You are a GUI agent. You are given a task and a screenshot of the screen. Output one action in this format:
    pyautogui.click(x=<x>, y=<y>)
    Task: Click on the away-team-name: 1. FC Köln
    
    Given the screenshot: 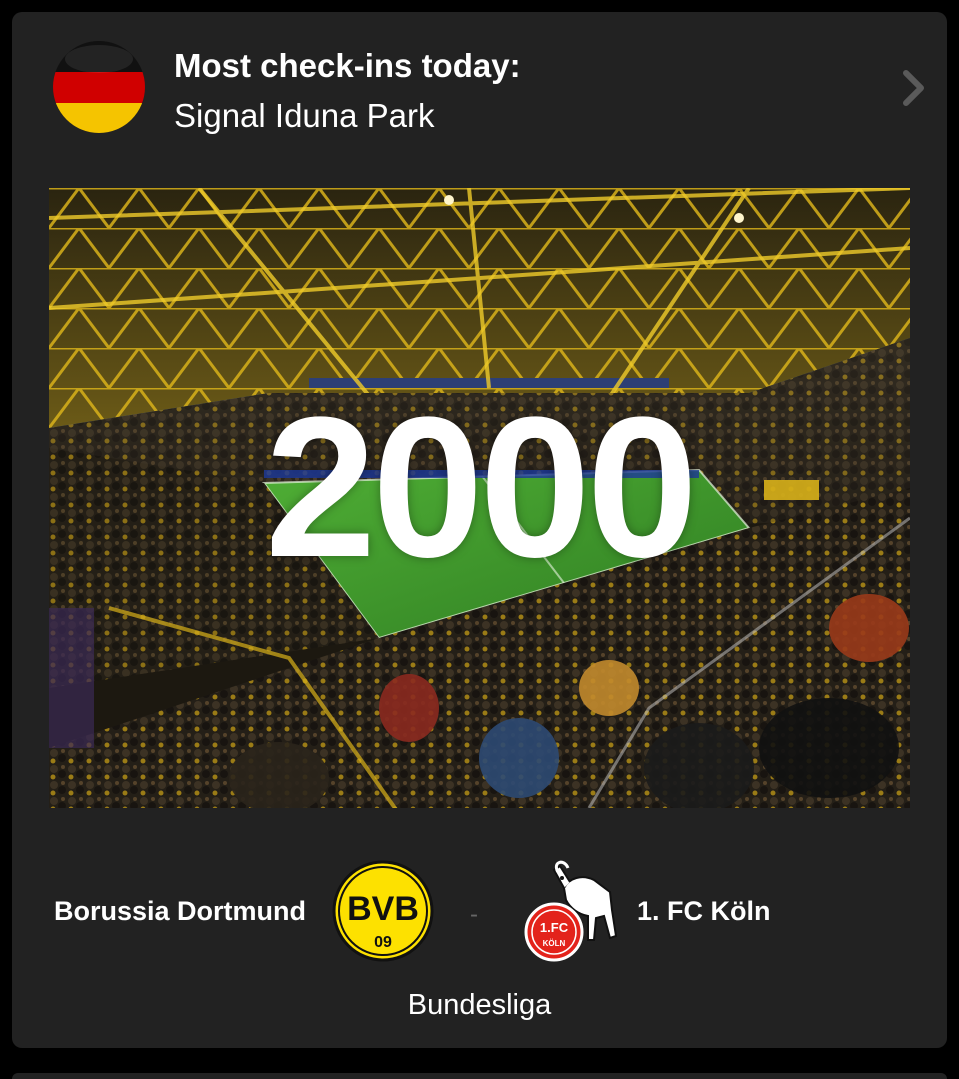 What is the action you would take?
    pyautogui.click(x=704, y=911)
    